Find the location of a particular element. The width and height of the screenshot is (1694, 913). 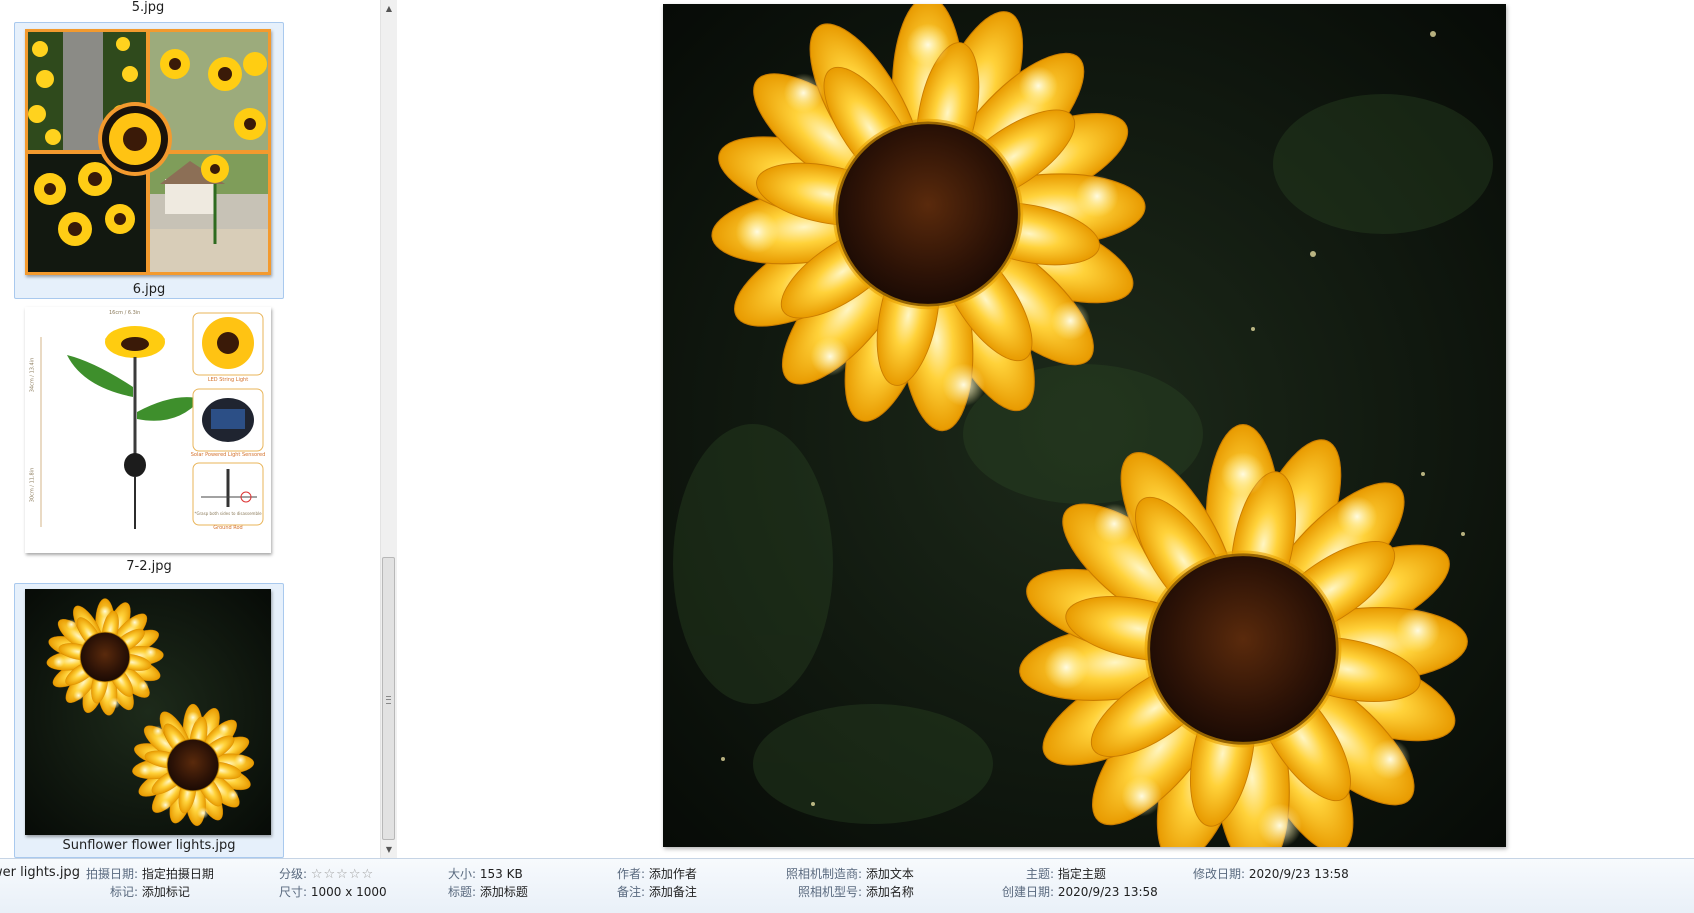

author-value: 添加作者 is located at coordinates (673, 874).